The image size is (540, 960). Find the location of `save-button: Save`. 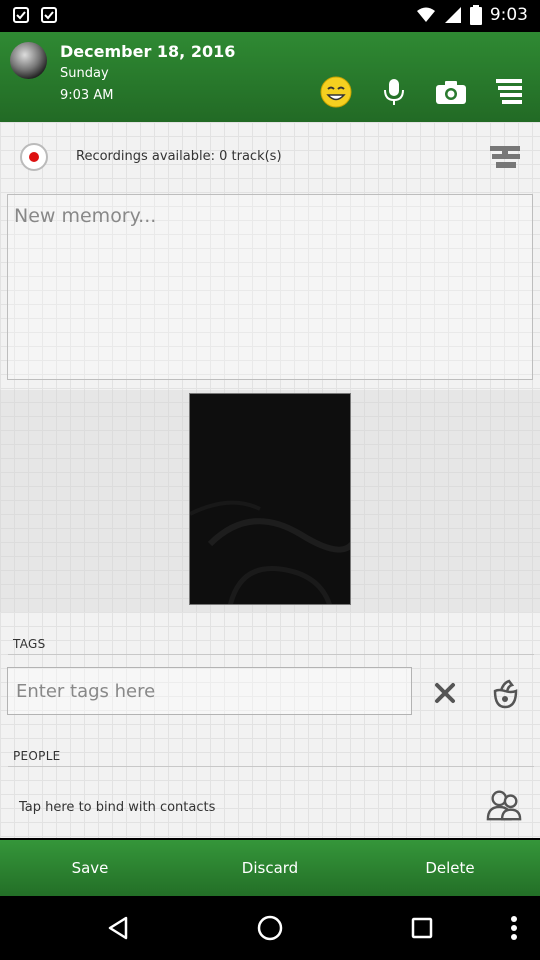

save-button: Save is located at coordinates (90, 868).